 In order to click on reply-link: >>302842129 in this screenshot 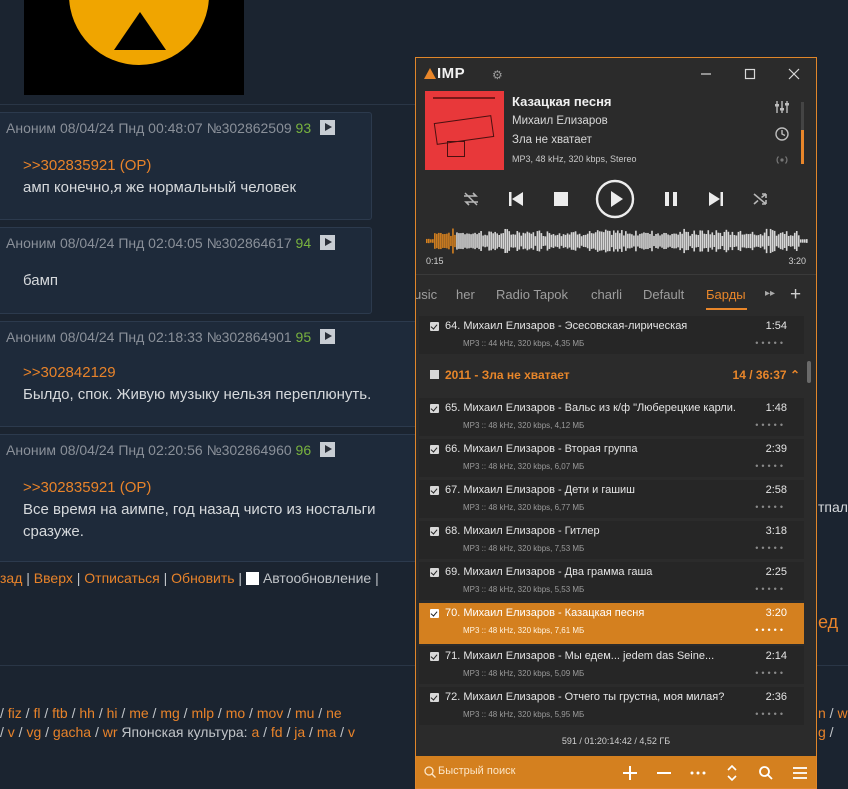, I will do `click(197, 373)`.